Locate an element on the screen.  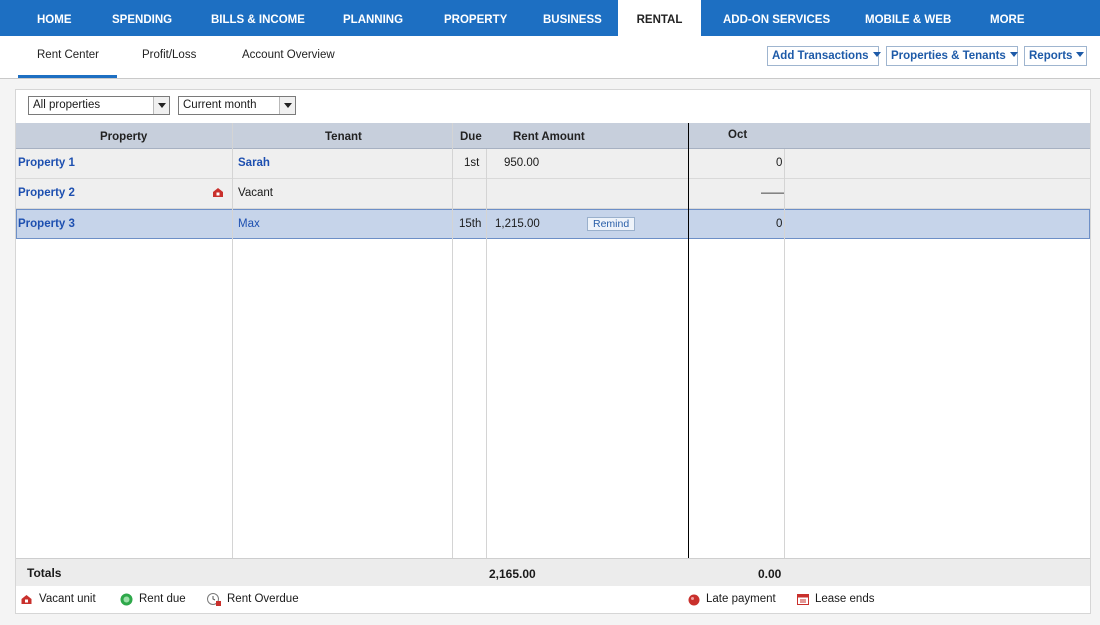
properties-tenants-button: Properties & Tenants is located at coordinates (952, 56).